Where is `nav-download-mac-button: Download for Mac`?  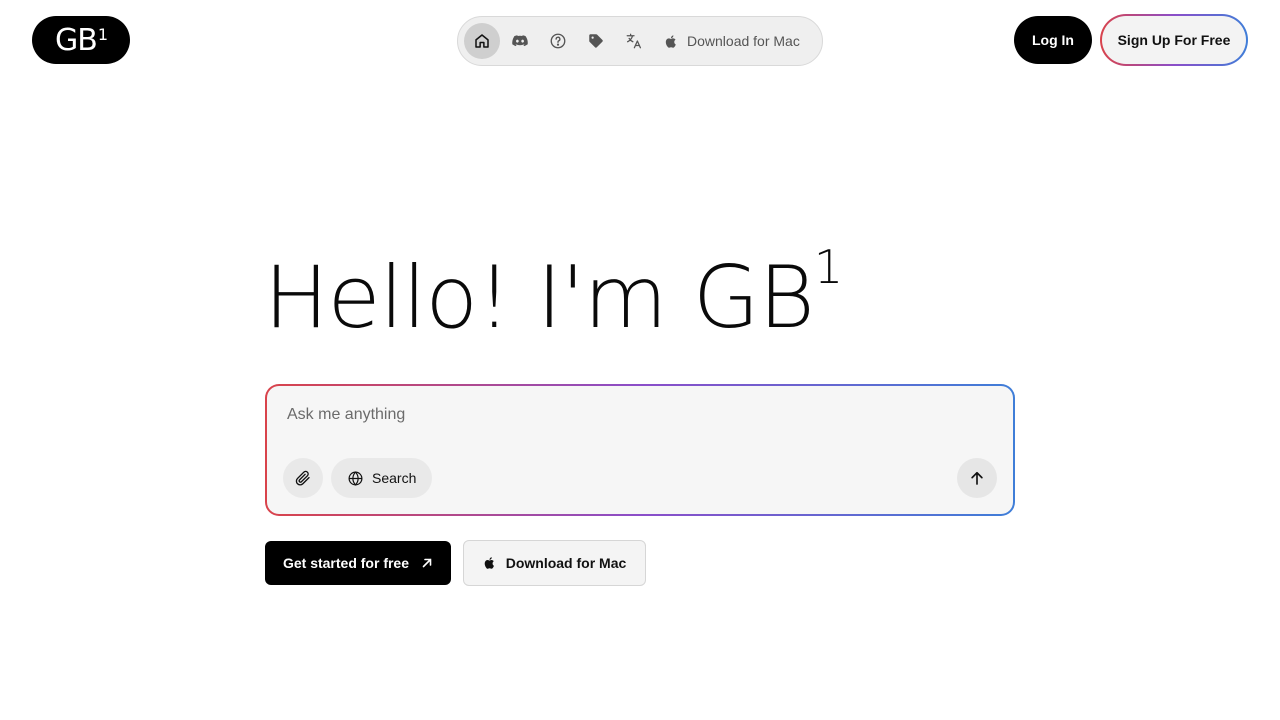 nav-download-mac-button: Download for Mac is located at coordinates (732, 41).